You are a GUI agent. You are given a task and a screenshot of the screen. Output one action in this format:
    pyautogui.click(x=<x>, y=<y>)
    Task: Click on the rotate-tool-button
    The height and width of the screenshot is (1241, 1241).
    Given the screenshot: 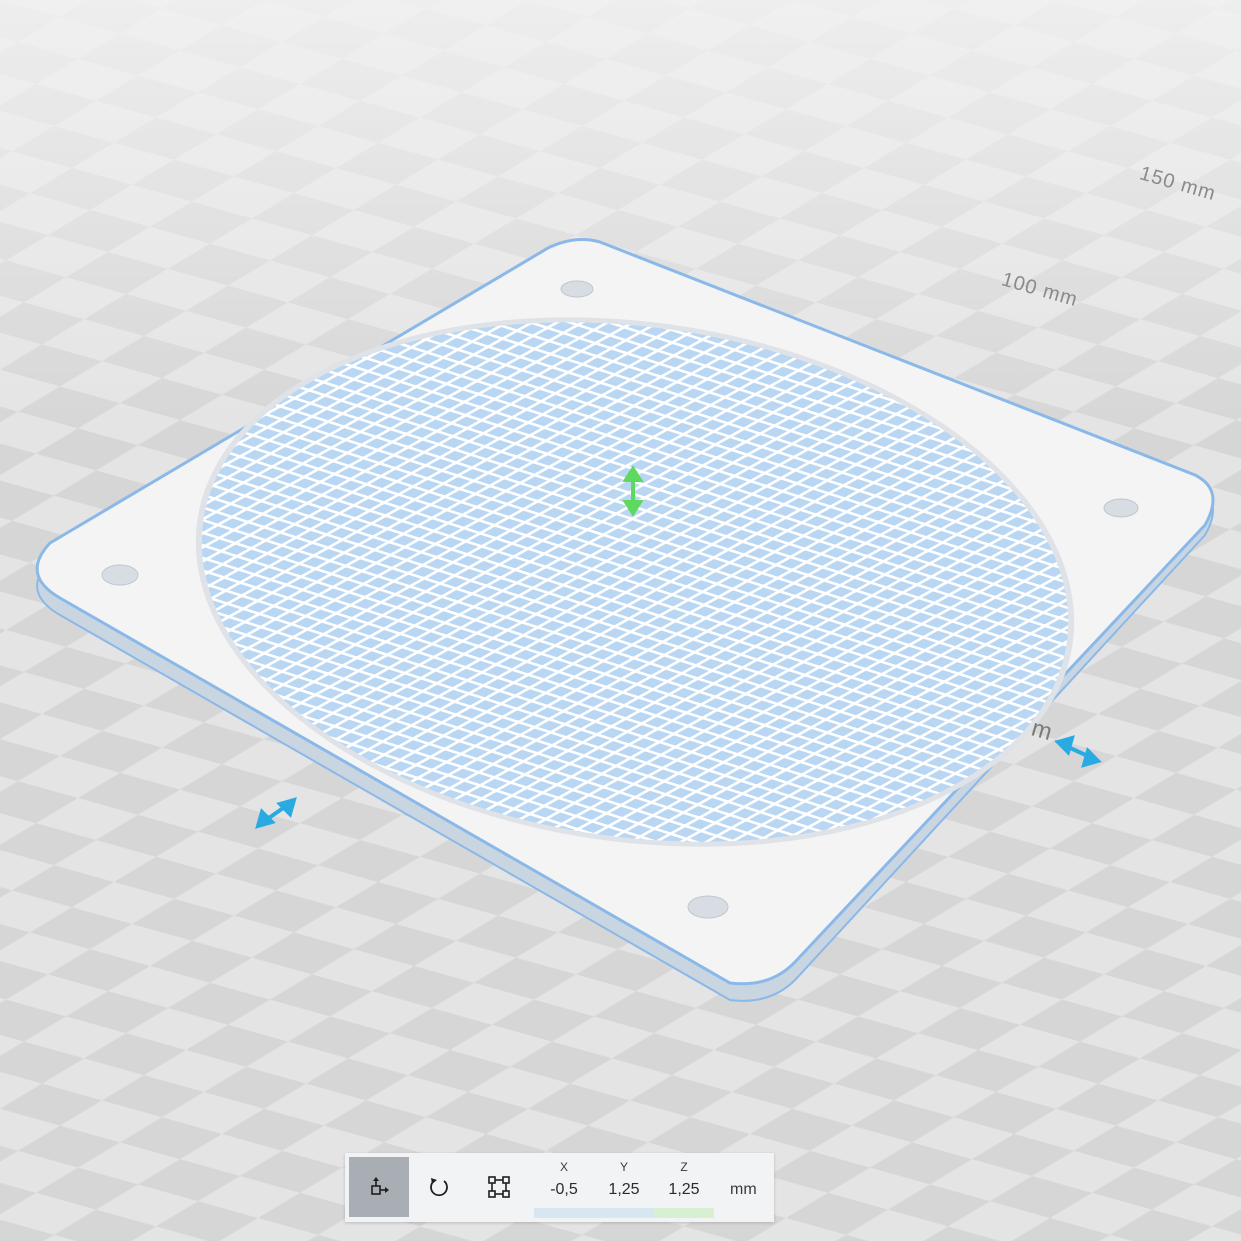 What is the action you would take?
    pyautogui.click(x=439, y=1187)
    